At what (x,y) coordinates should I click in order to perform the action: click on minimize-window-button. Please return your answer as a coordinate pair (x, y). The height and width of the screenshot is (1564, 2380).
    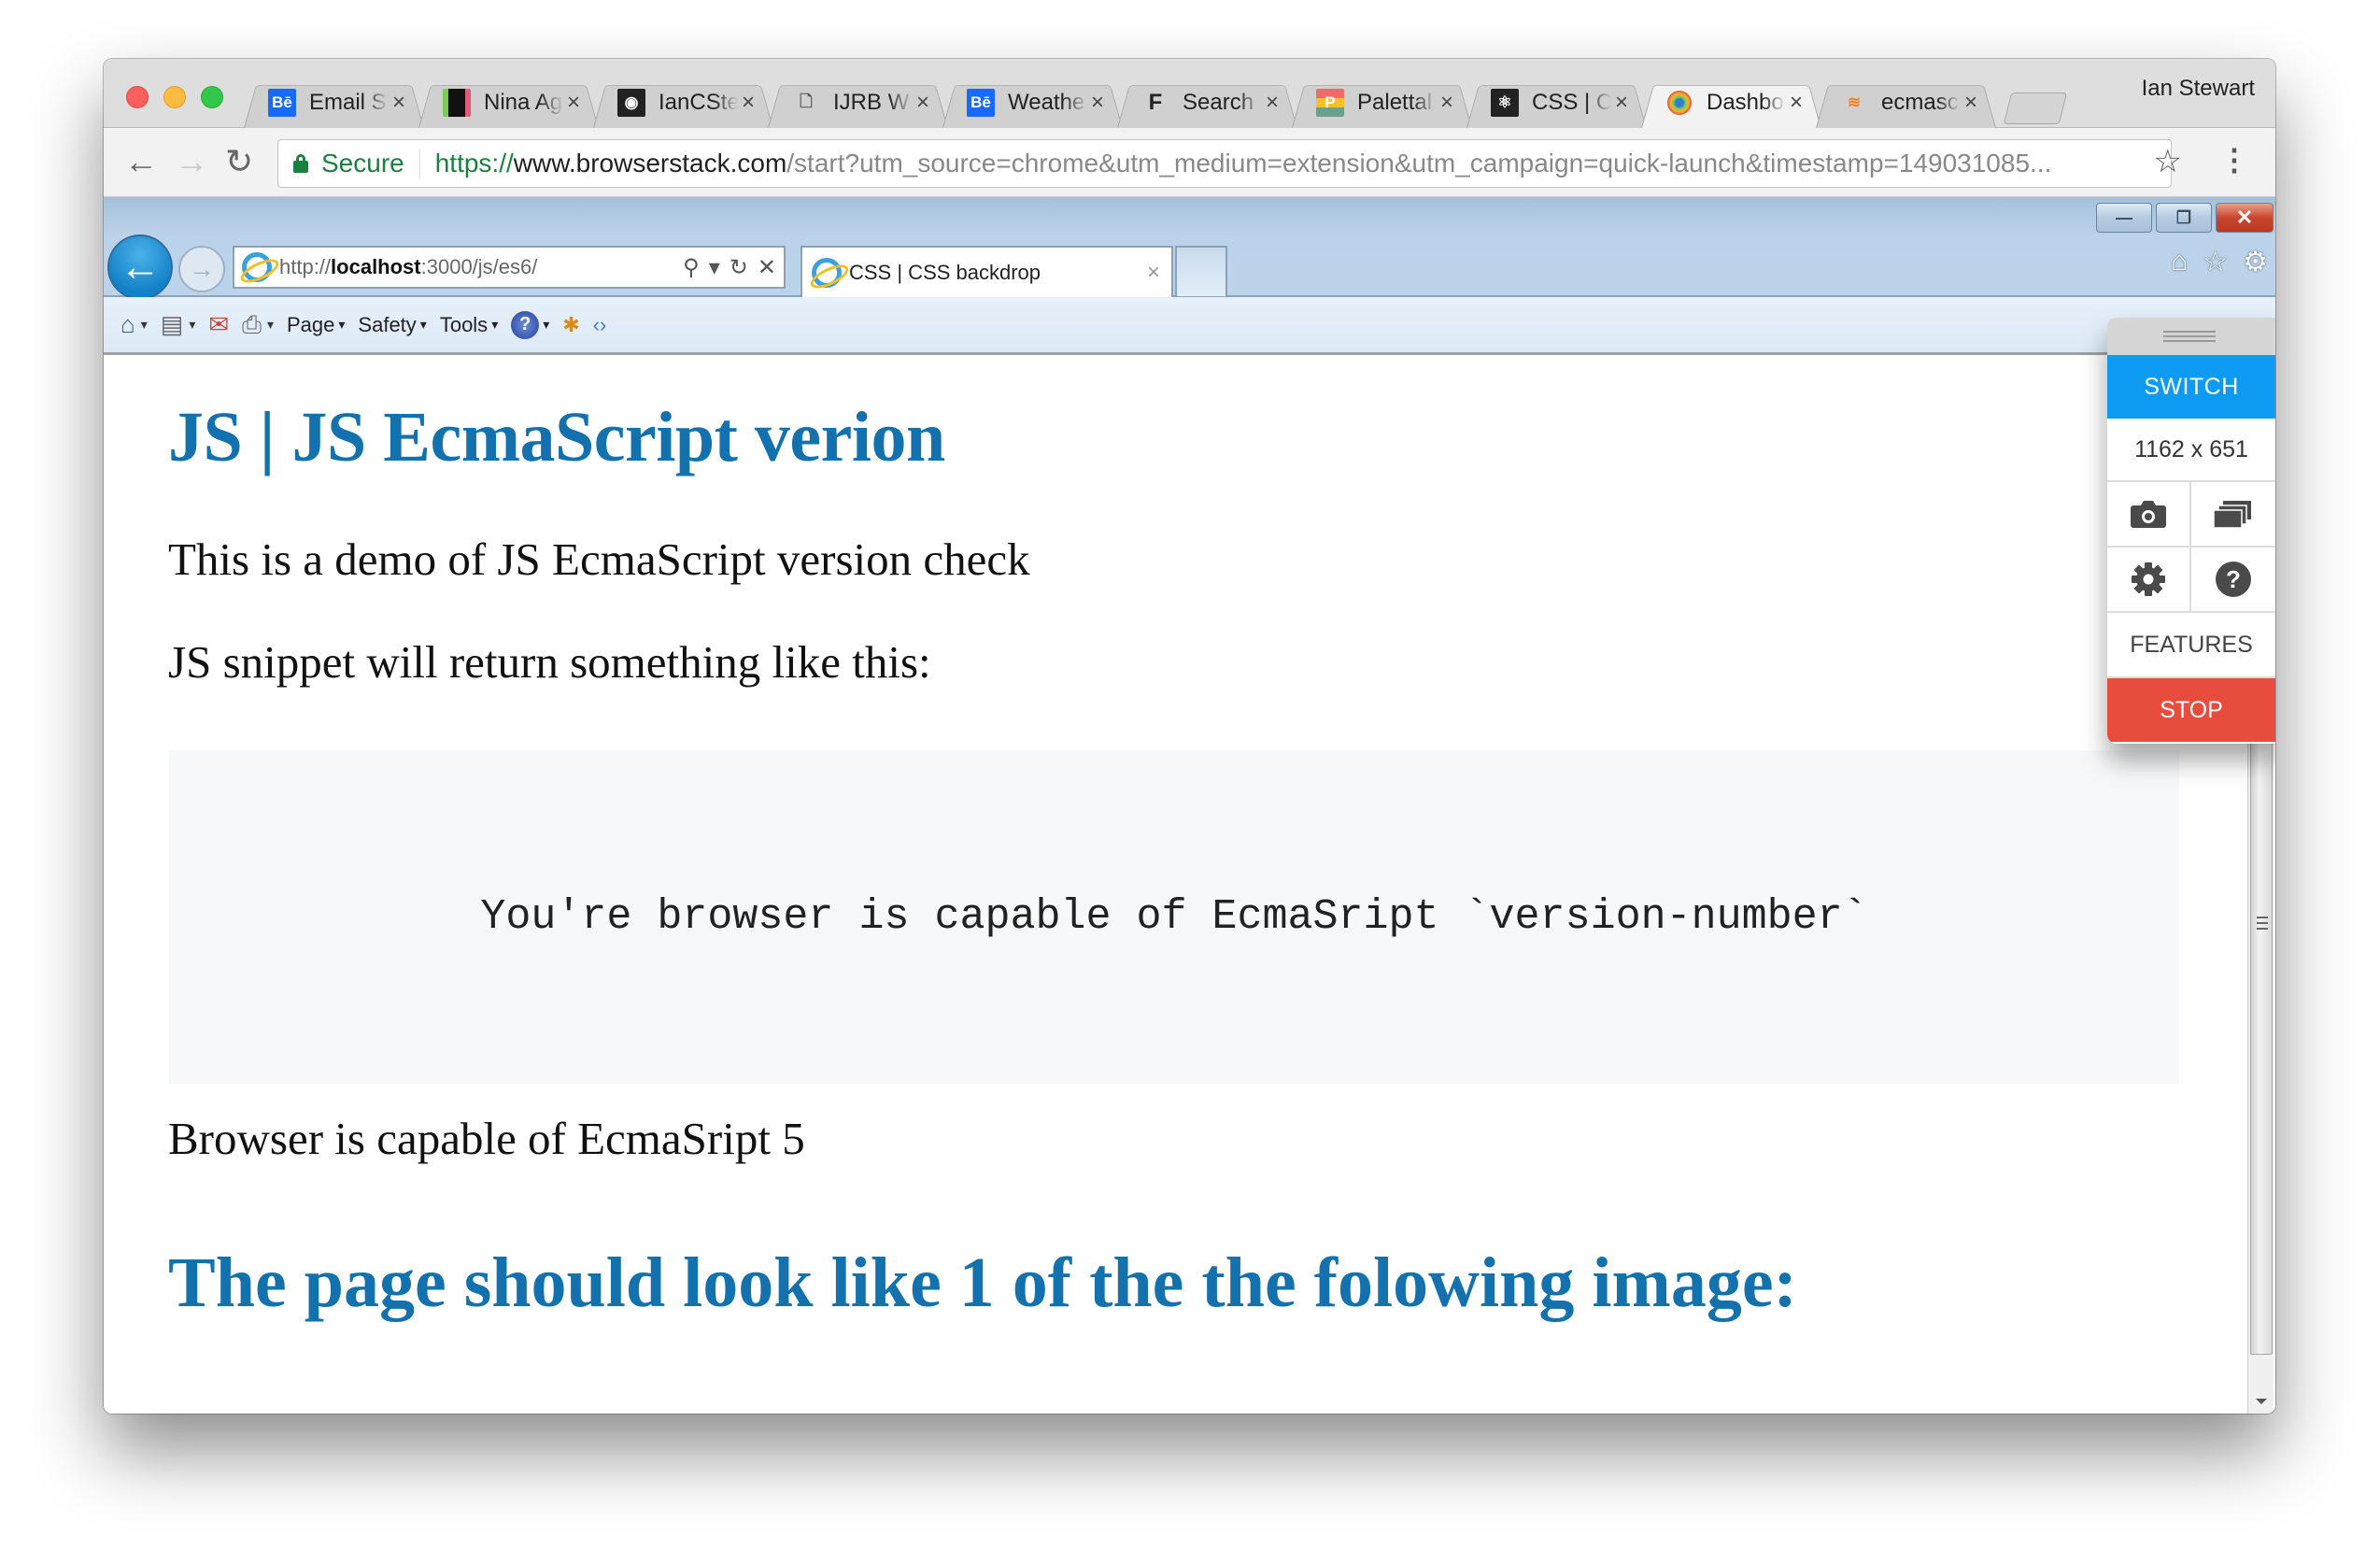
    Looking at the image, I should click on (174, 97).